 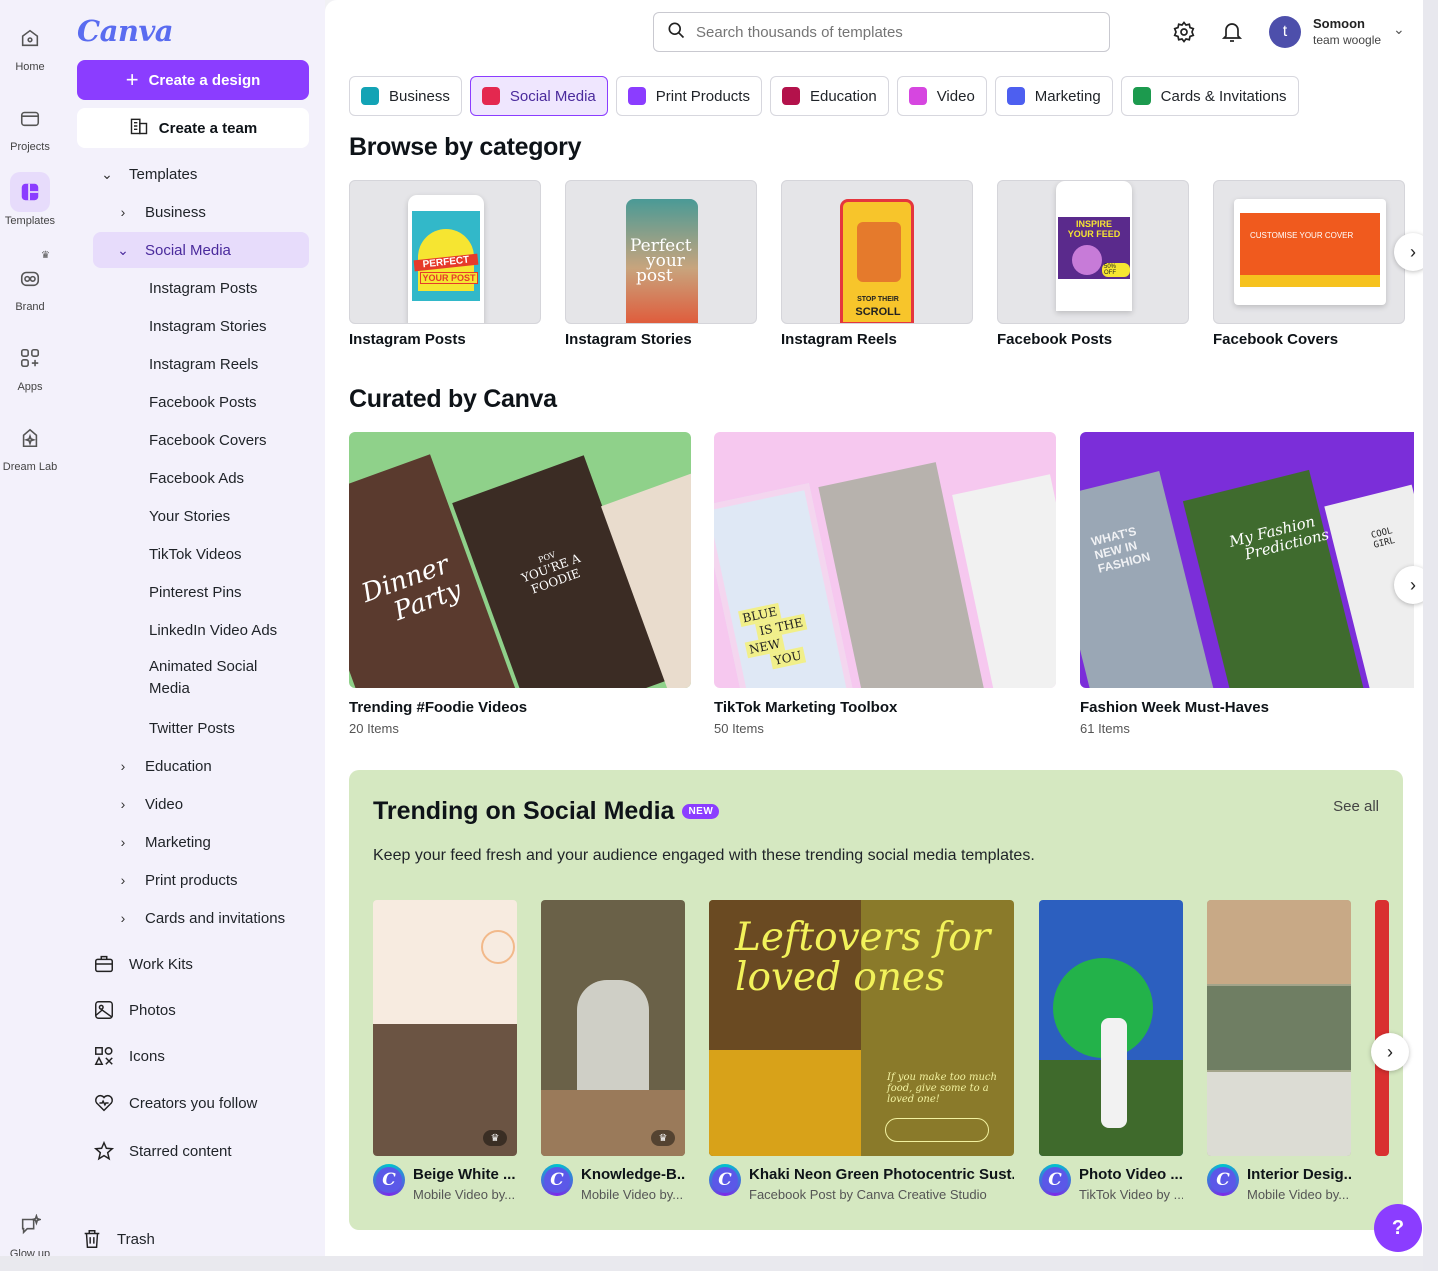 What do you see at coordinates (123, 212) in the screenshot?
I see `chevron-right-icon: ›` at bounding box center [123, 212].